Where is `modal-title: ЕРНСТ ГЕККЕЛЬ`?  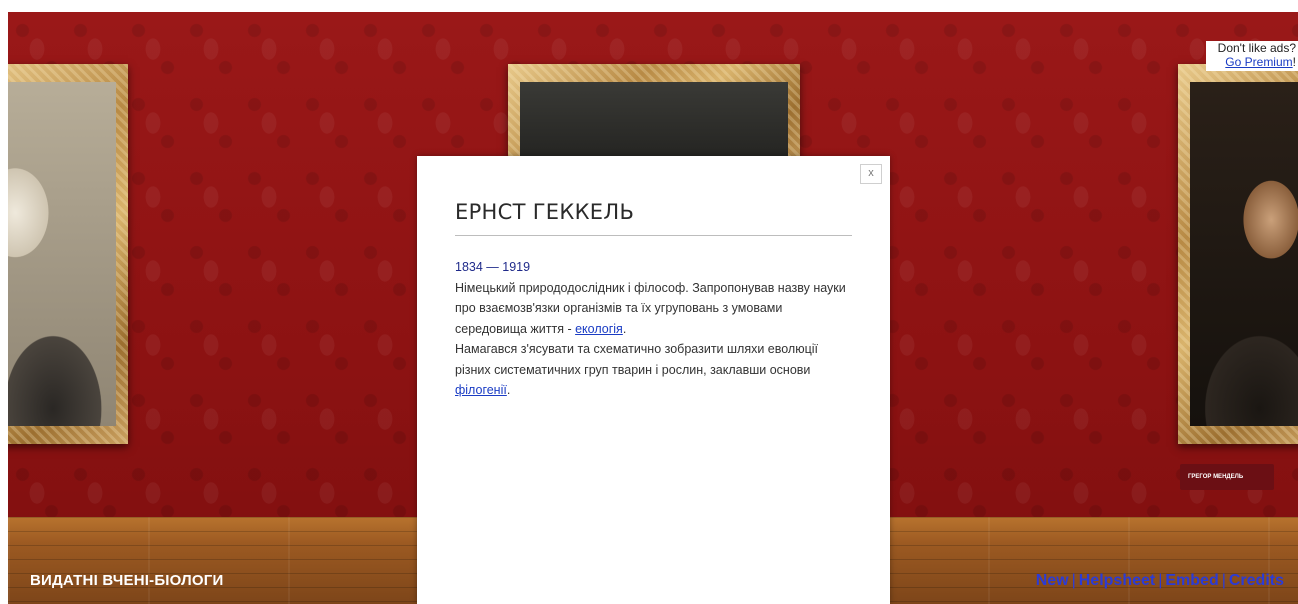 modal-title: ЕРНСТ ГЕККЕЛЬ is located at coordinates (545, 212).